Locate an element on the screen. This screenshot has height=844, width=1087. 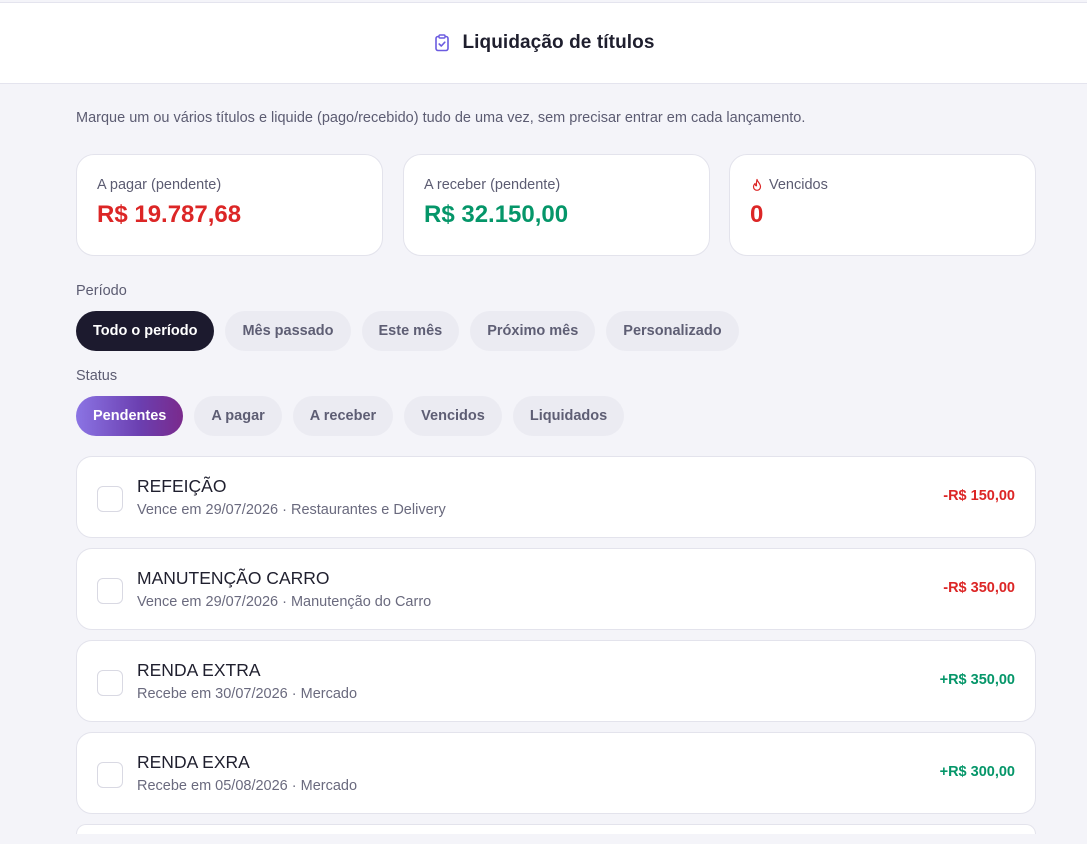
period-option-last-month: Mês passado is located at coordinates (288, 331).